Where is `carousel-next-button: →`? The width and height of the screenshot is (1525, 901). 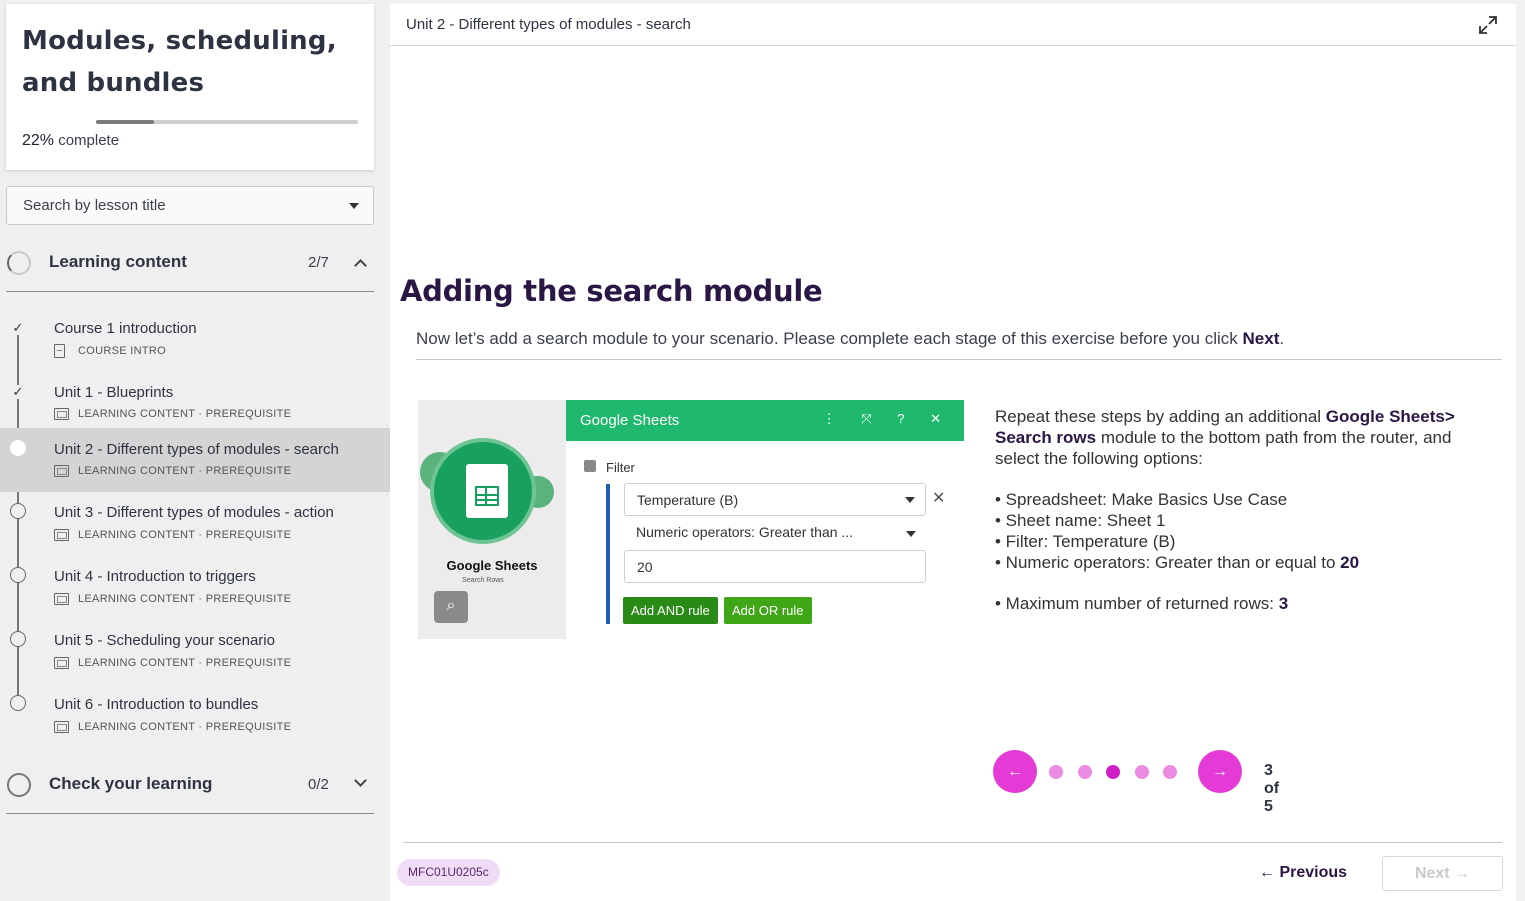 carousel-next-button: → is located at coordinates (1220, 771).